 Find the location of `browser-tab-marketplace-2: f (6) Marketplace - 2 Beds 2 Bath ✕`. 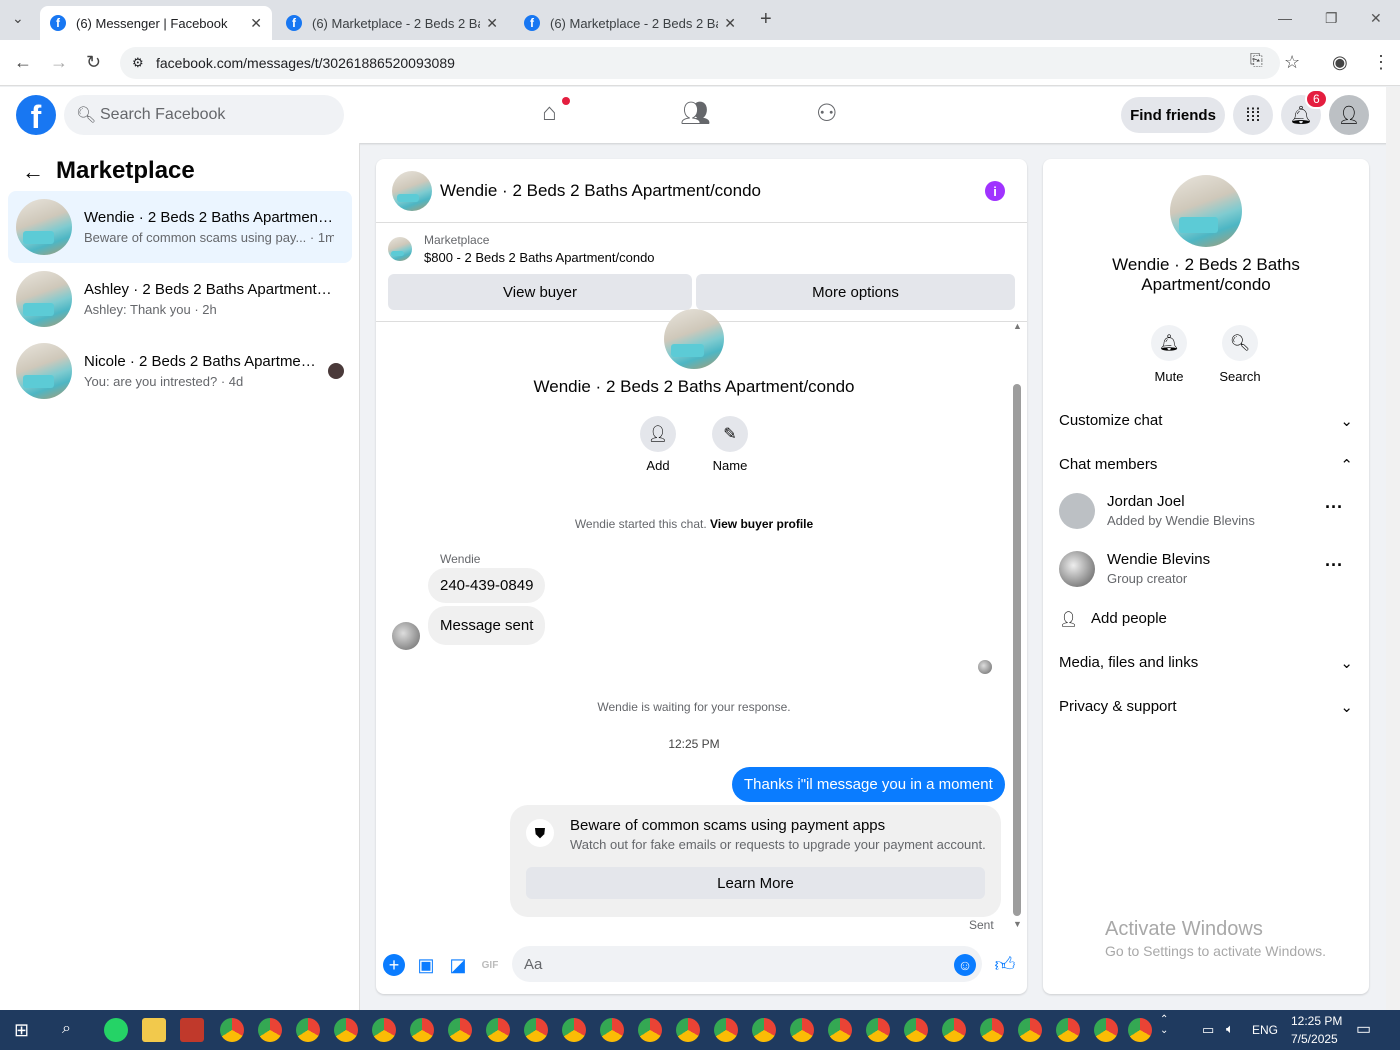

browser-tab-marketplace-2: f (6) Marketplace - 2 Beds 2 Bath ✕ is located at coordinates (630, 23).